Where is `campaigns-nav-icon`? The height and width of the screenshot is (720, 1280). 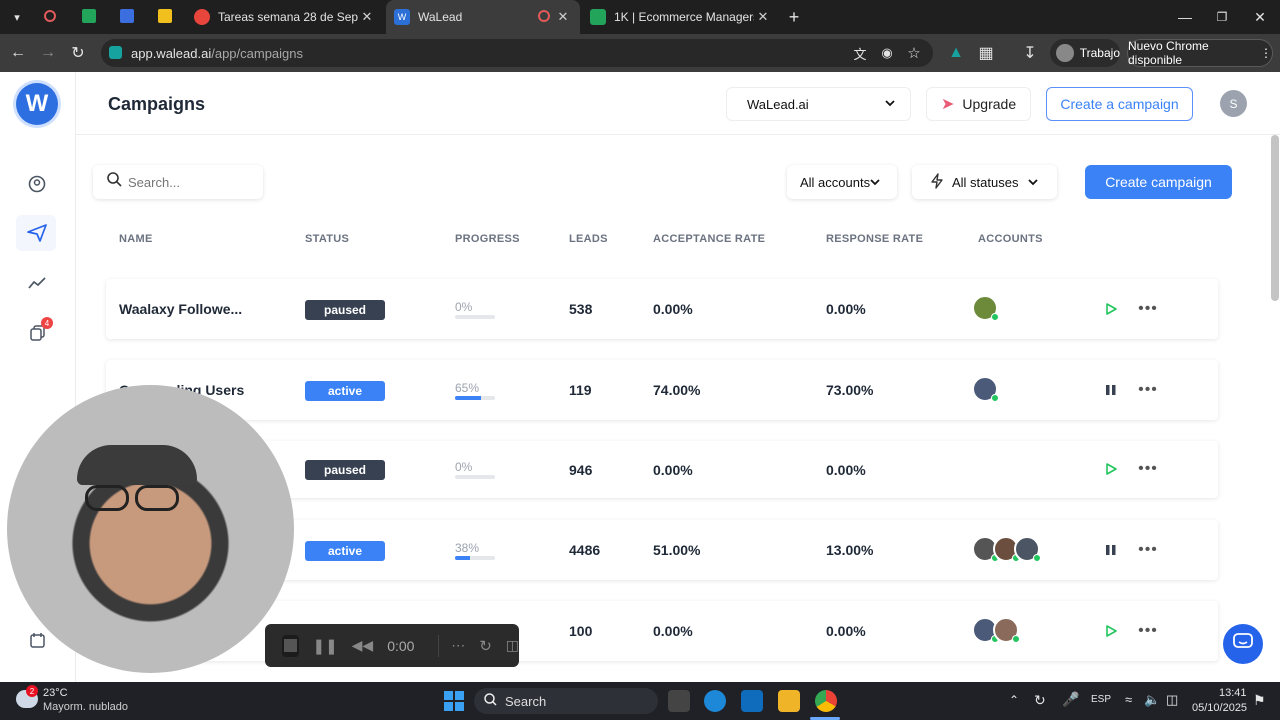
campaigns-nav-icon is located at coordinates (36, 233).